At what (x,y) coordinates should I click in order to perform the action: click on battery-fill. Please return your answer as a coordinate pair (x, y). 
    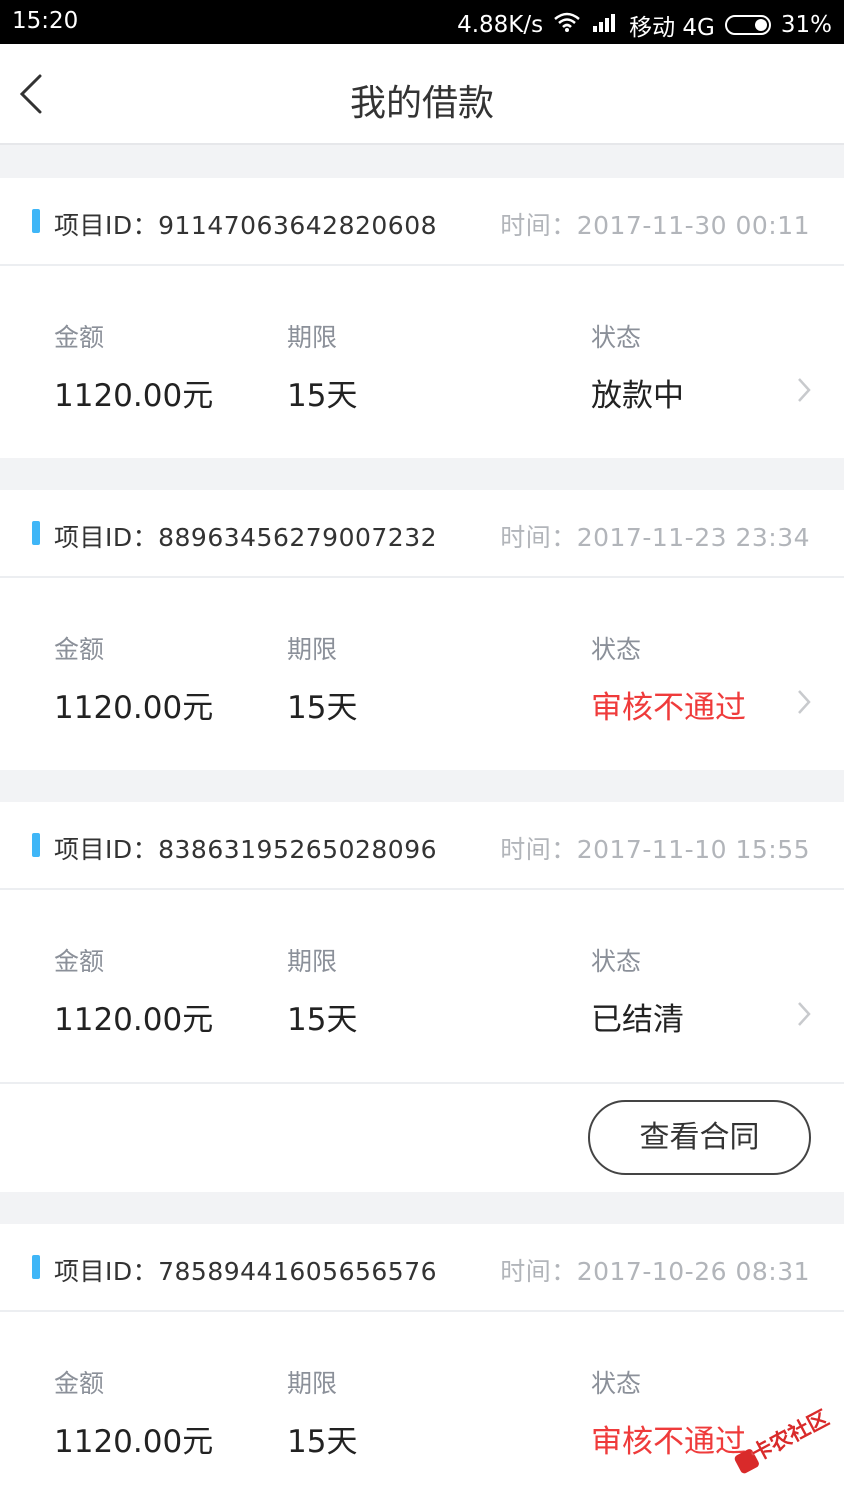
    Looking at the image, I should click on (760, 25).